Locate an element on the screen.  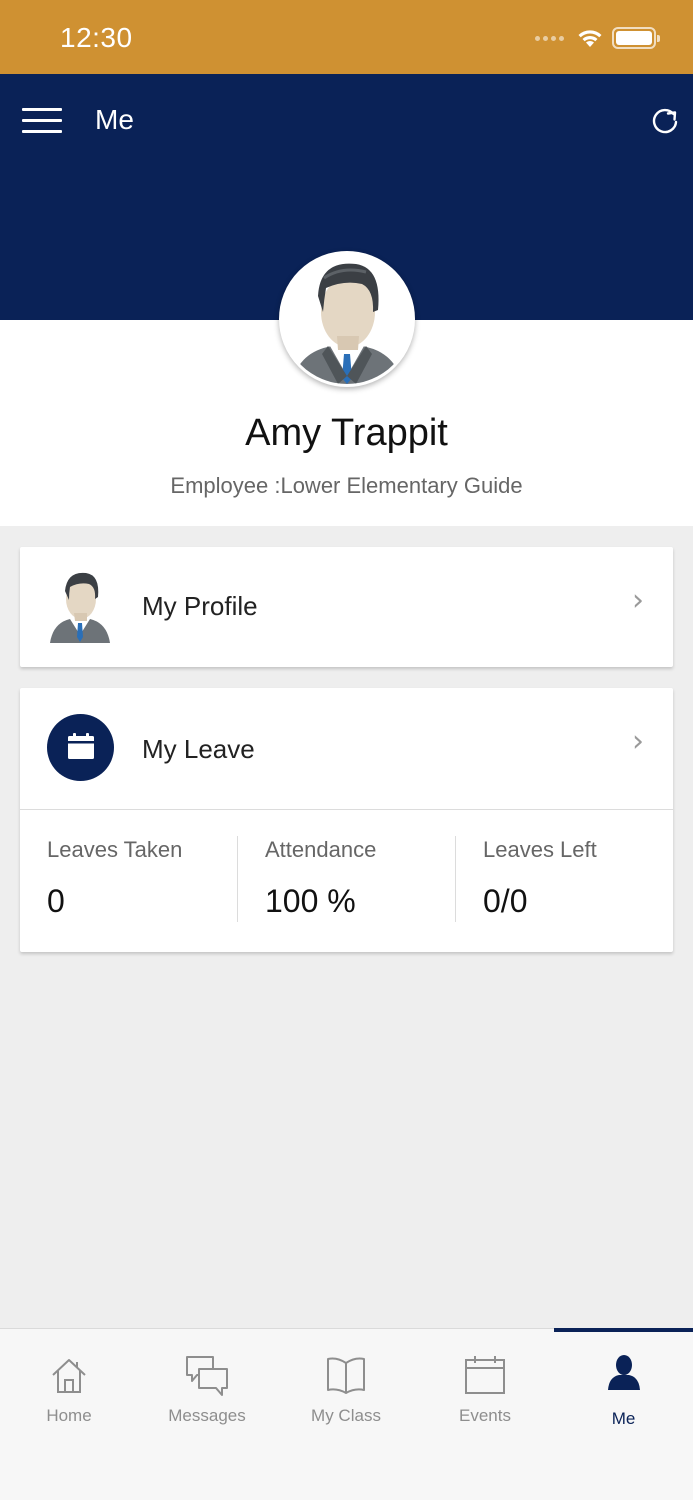
stat-label: Attendance is located at coordinates (321, 849).